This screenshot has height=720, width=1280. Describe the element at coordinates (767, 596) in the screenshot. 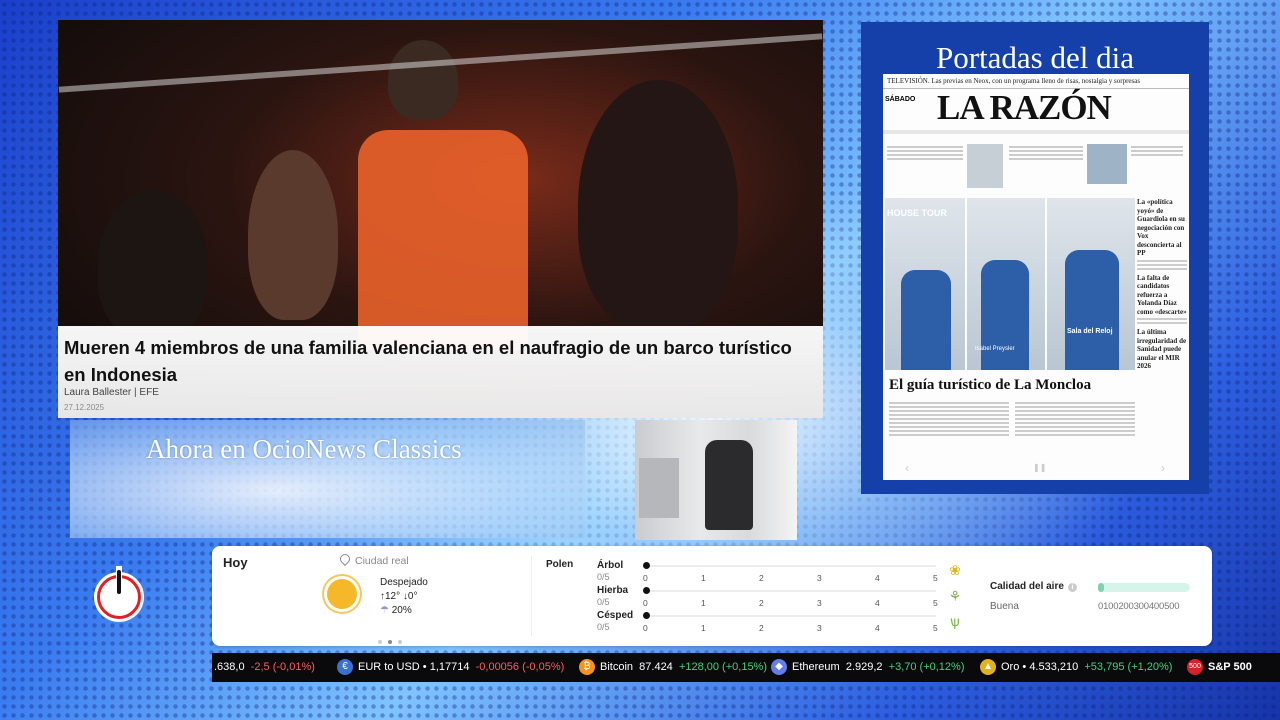

I see `pollen-row-grass: Hierba 0/5 012345` at that location.